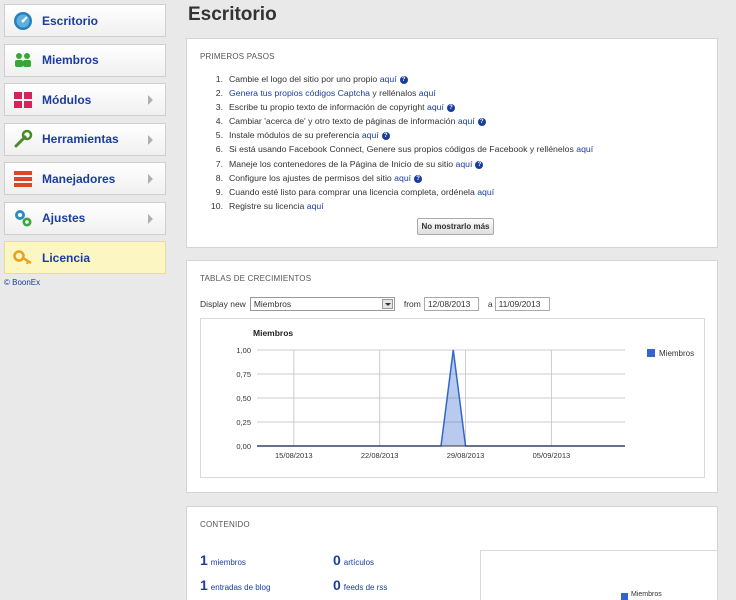 The width and height of the screenshot is (736, 600). What do you see at coordinates (225, 524) in the screenshot?
I see `panel-title: CONTENIDO` at bounding box center [225, 524].